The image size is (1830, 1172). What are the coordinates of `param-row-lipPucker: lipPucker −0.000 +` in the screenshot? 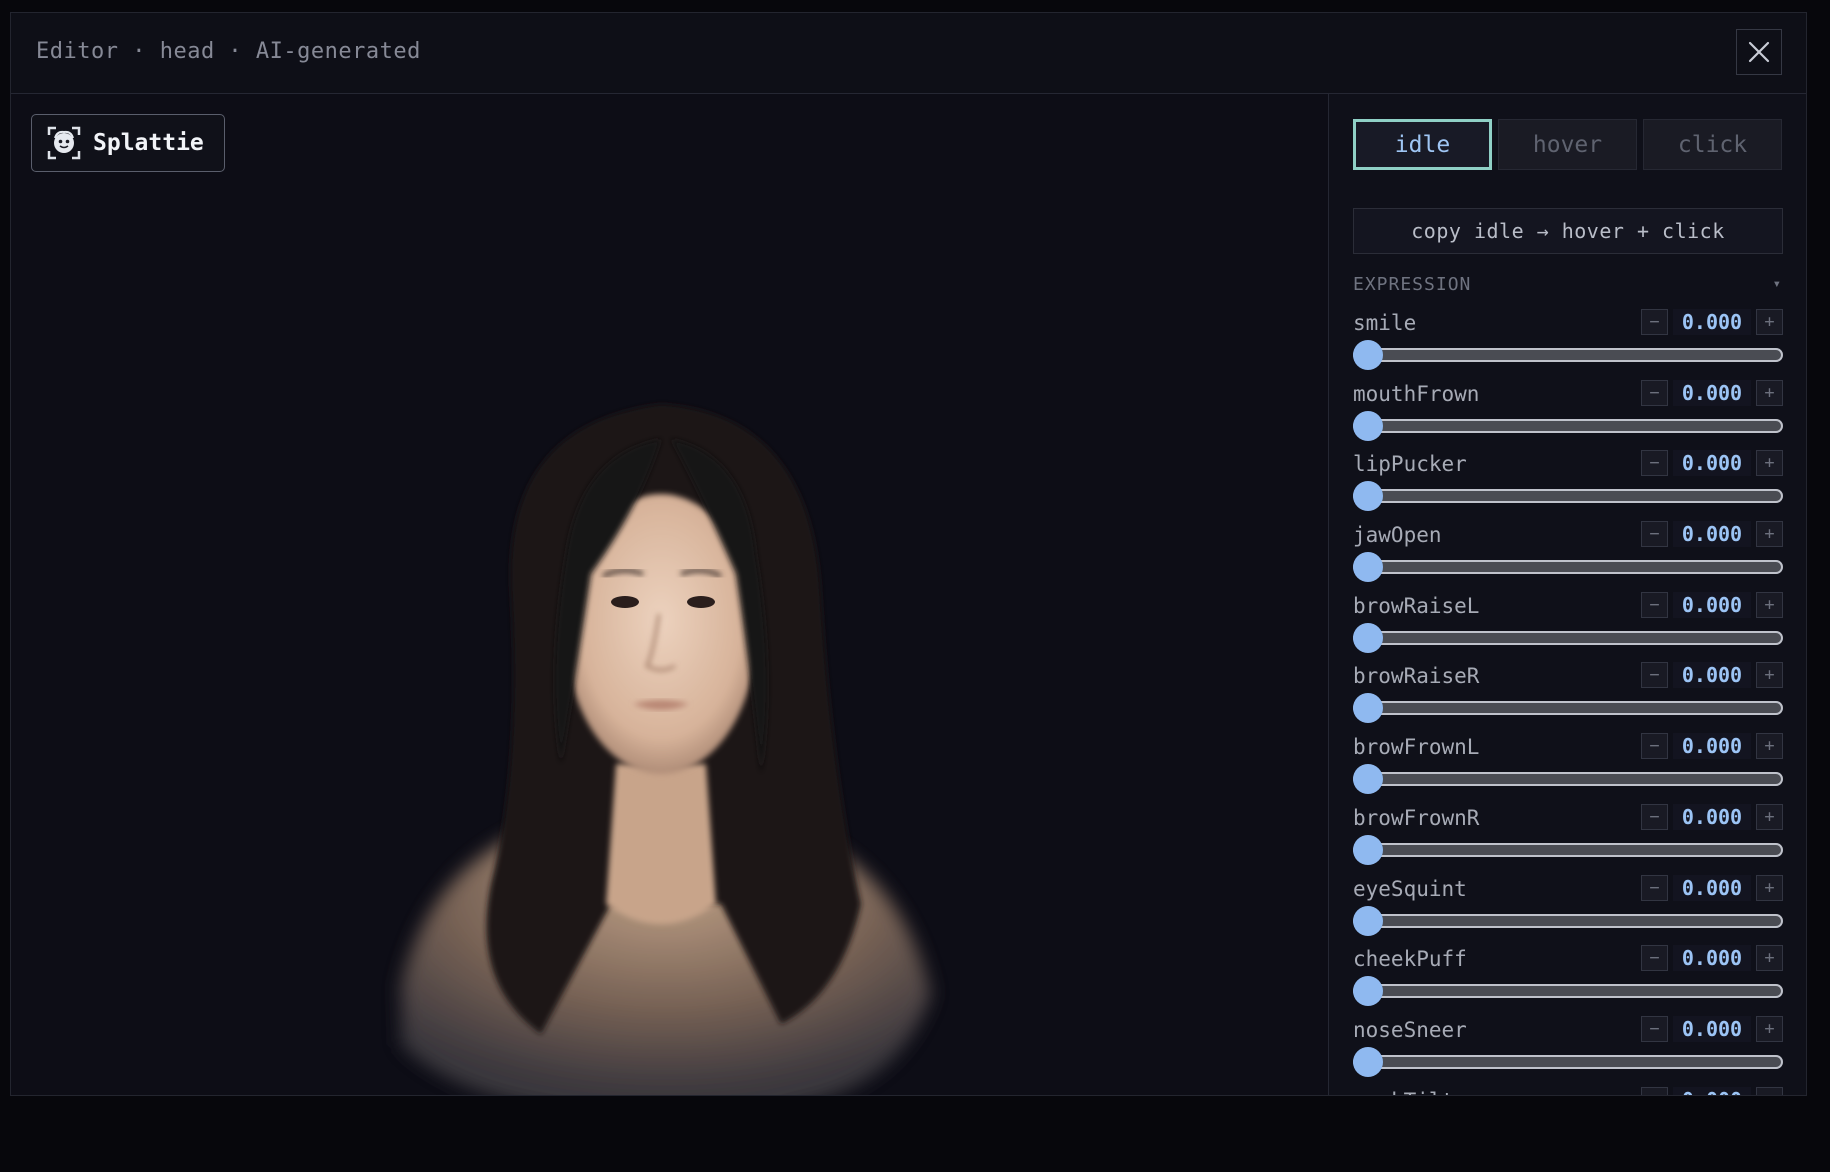 It's located at (1568, 480).